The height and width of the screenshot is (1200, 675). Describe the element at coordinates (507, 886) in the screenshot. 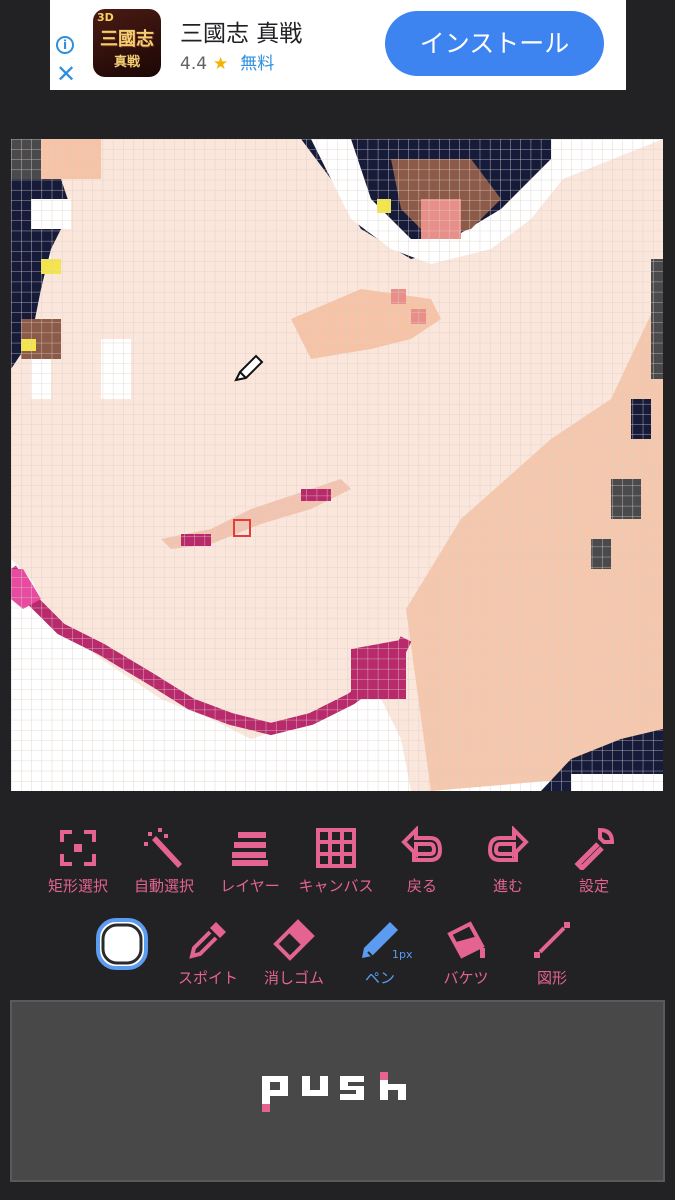

I see `tool-label: 進む` at that location.